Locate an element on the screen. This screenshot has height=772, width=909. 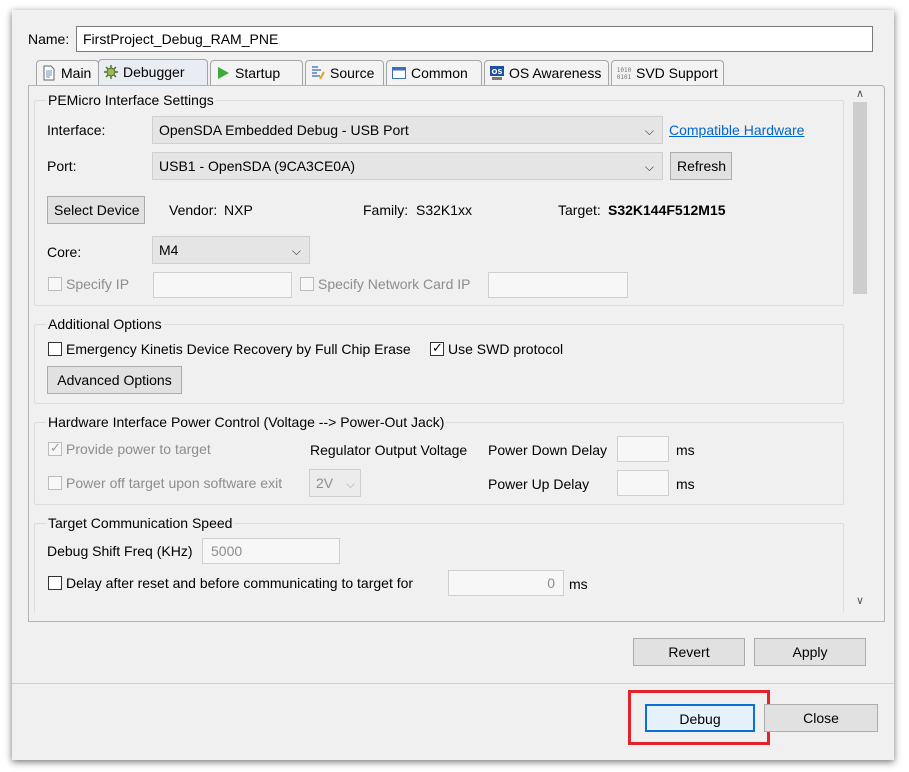
binary-icon: 1010 0101 is located at coordinates (624, 73).